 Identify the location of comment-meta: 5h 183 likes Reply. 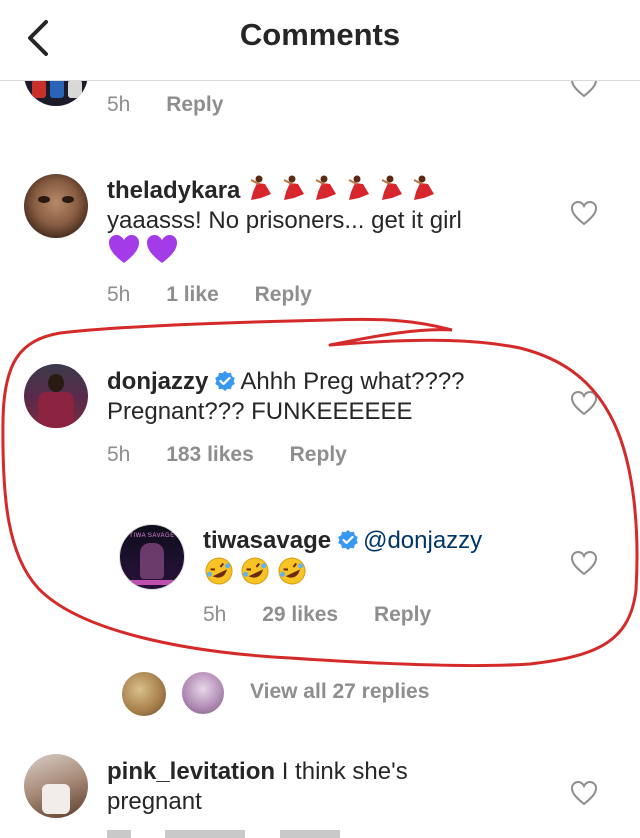
(242, 455).